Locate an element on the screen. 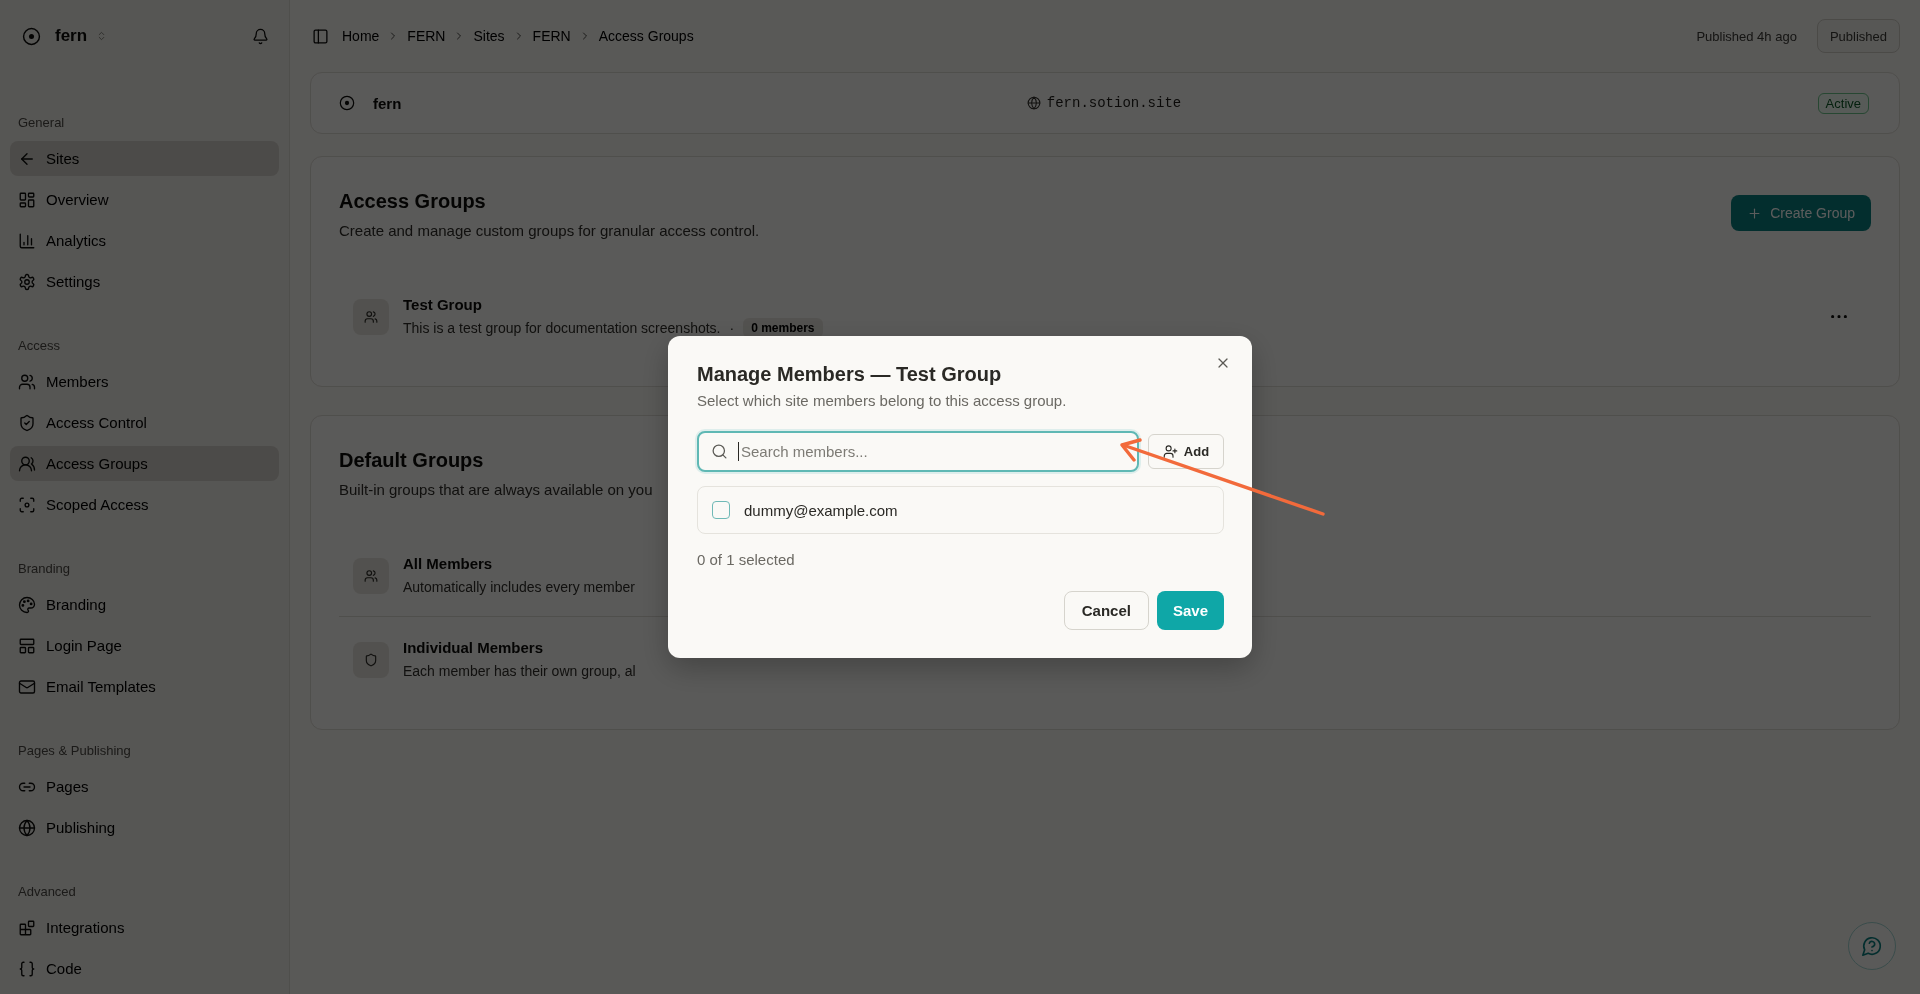 This screenshot has height=994, width=1920. help-button is located at coordinates (1872, 946).